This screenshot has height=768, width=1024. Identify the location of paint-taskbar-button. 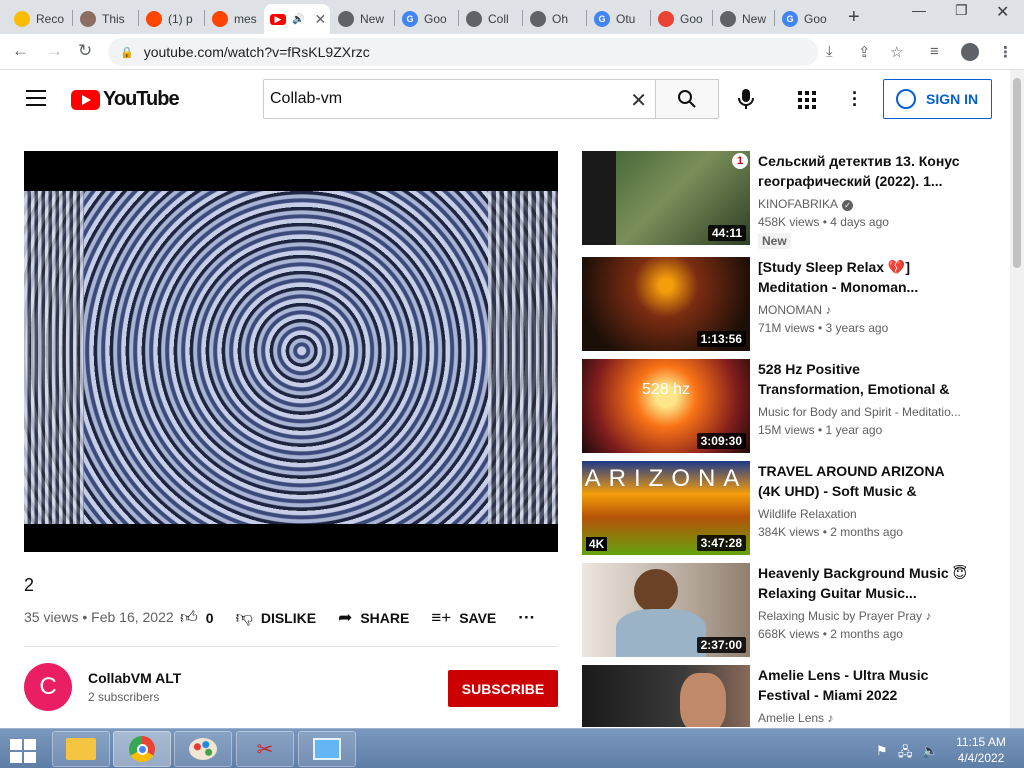
(203, 749).